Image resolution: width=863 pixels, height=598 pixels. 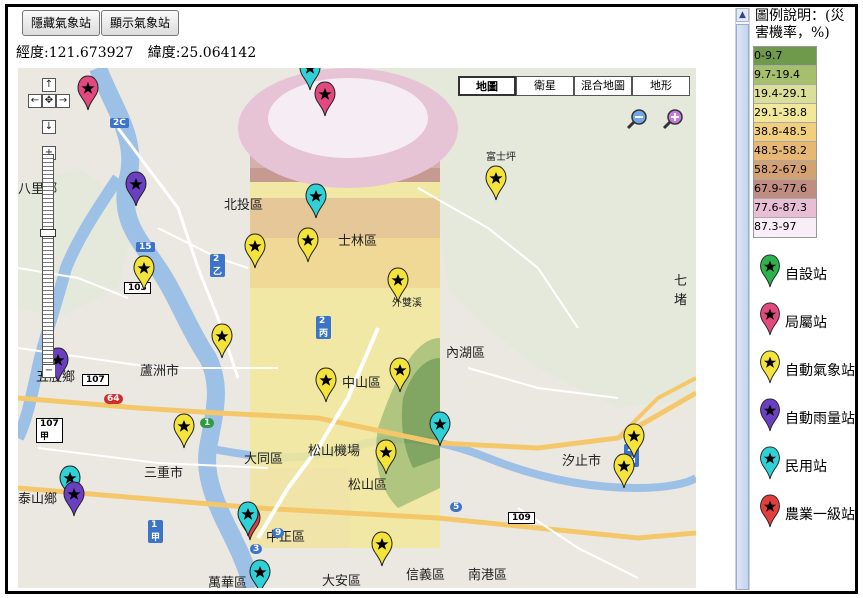 What do you see at coordinates (48, 260) in the screenshot?
I see `zoom-slider` at bounding box center [48, 260].